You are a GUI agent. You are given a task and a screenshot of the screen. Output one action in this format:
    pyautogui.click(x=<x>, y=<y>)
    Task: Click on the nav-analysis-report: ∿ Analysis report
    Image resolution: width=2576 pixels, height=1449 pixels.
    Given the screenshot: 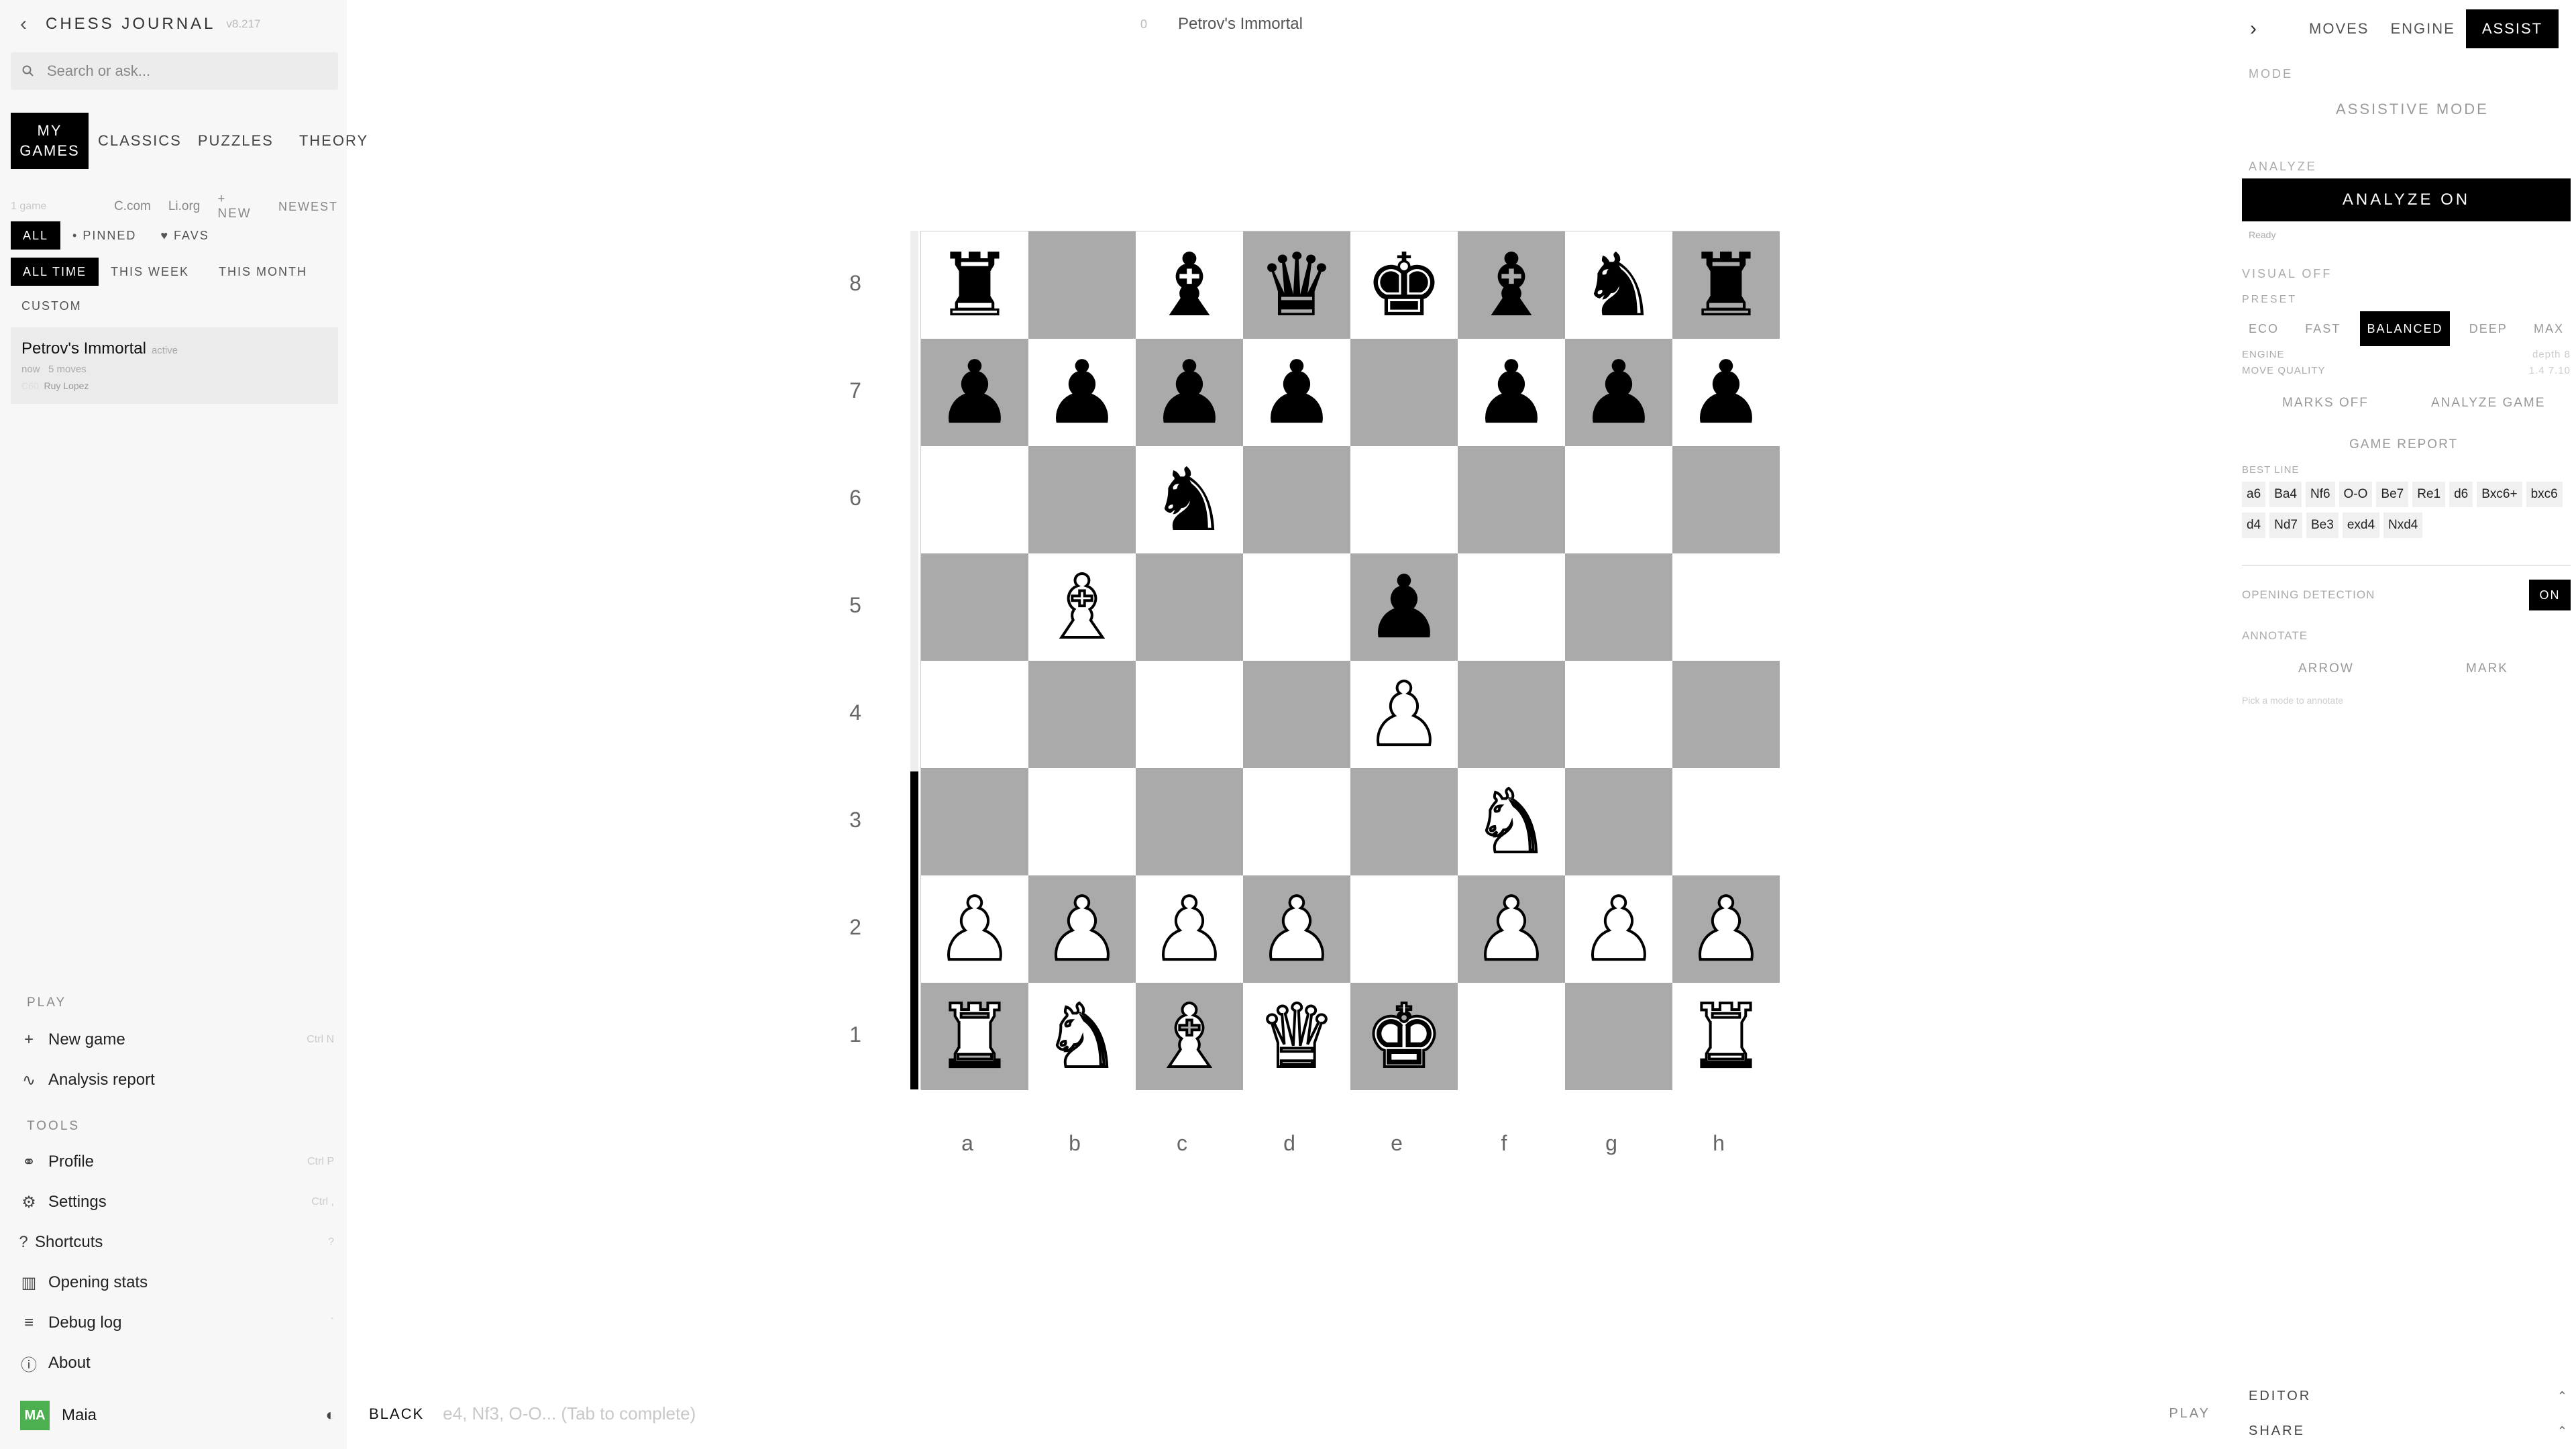 What is the action you would take?
    pyautogui.click(x=176, y=1080)
    